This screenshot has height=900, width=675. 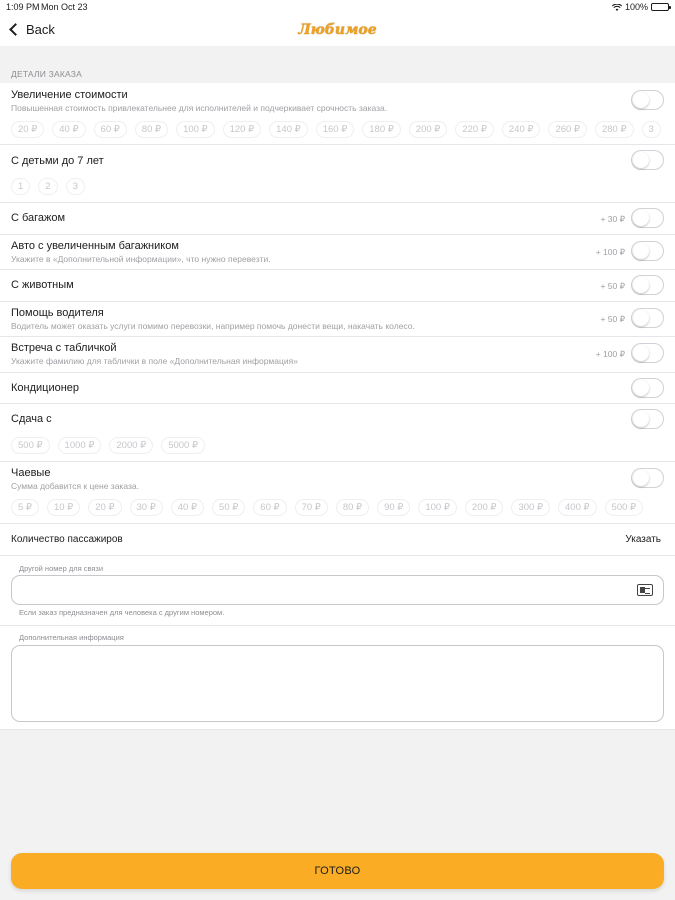 I want to click on chip: 50 ₽, so click(x=229, y=507).